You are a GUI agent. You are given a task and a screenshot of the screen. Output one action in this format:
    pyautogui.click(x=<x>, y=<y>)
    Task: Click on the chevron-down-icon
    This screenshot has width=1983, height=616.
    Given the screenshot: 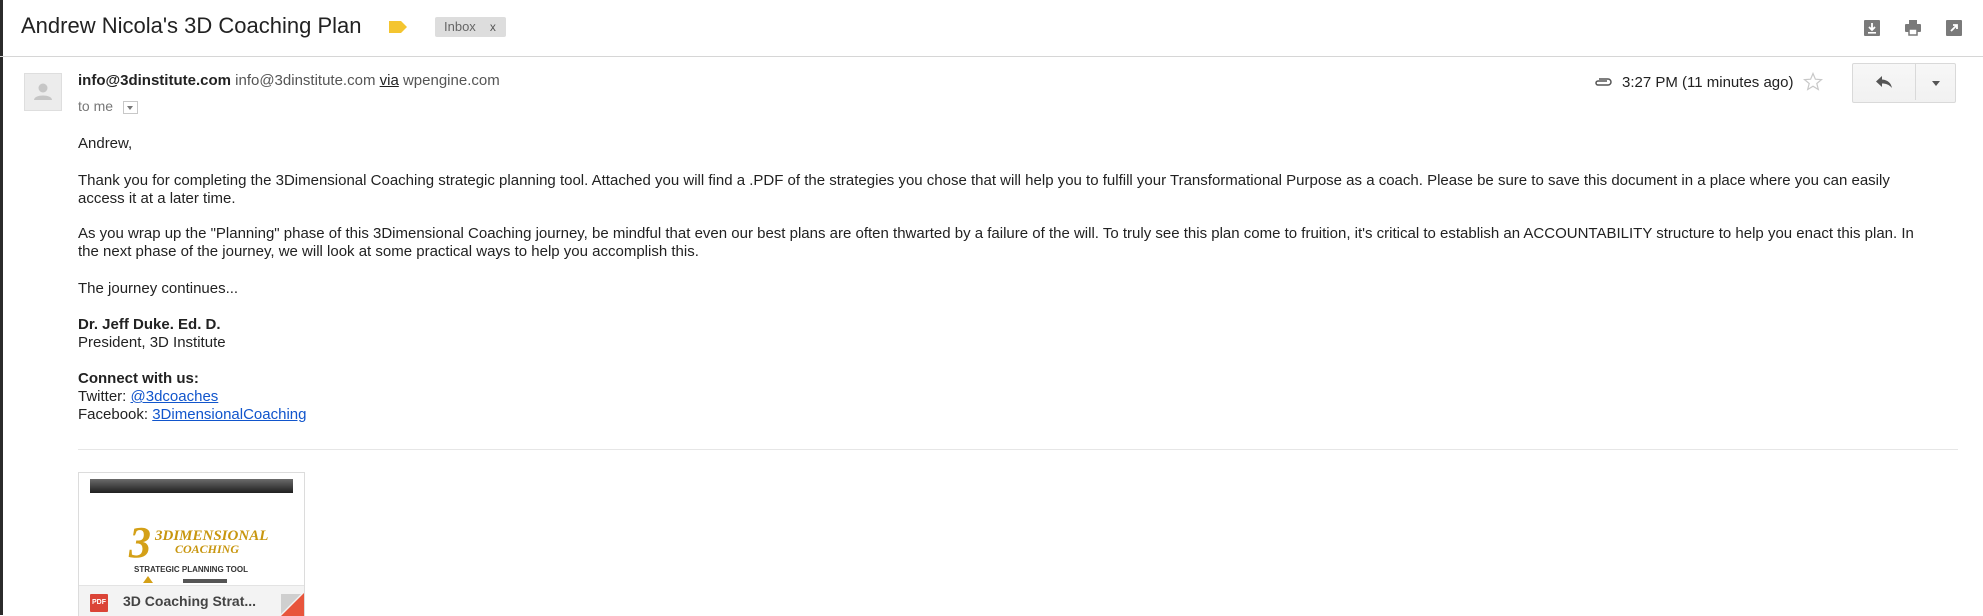 What is the action you would take?
    pyautogui.click(x=1935, y=83)
    